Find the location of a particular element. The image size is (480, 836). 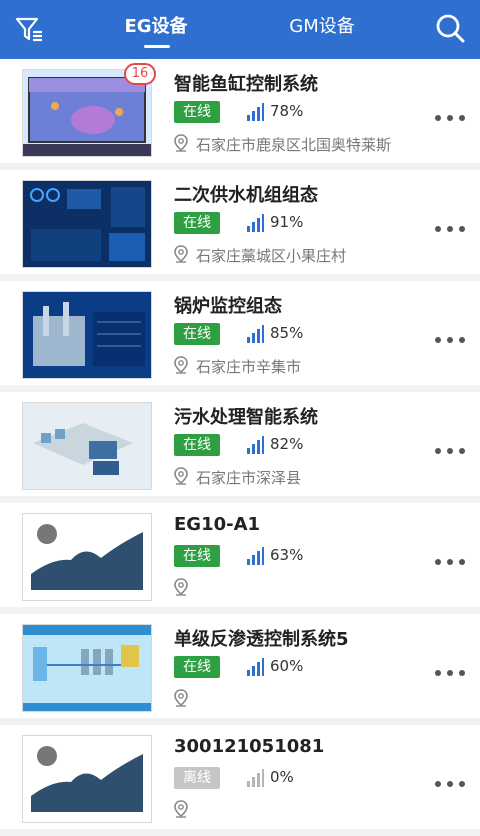

device-title: 二次供水机组组态 is located at coordinates (246, 195).